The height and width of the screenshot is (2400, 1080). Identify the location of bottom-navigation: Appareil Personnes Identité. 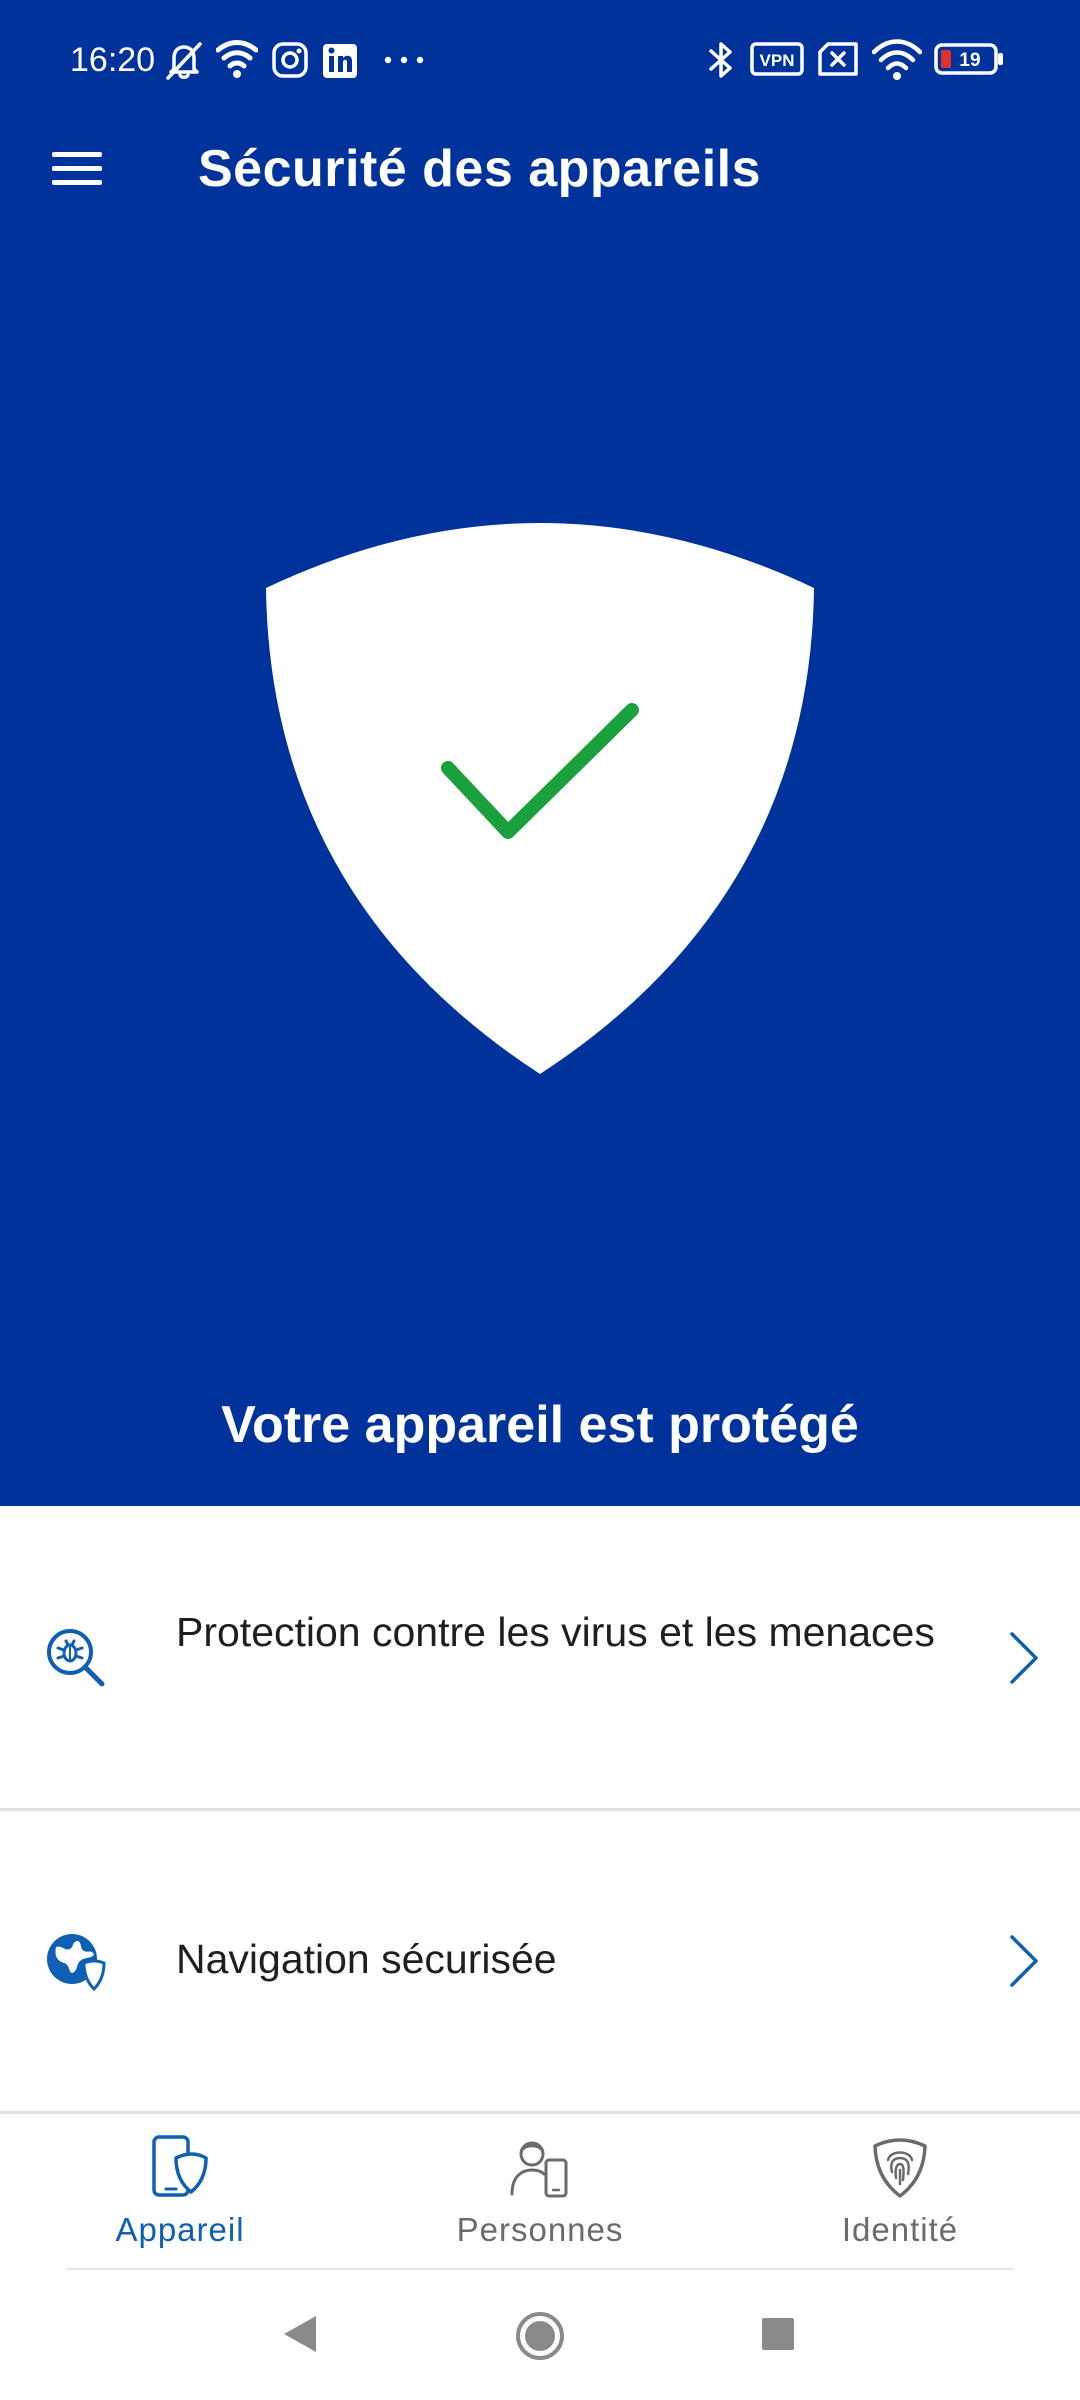
(540, 2192).